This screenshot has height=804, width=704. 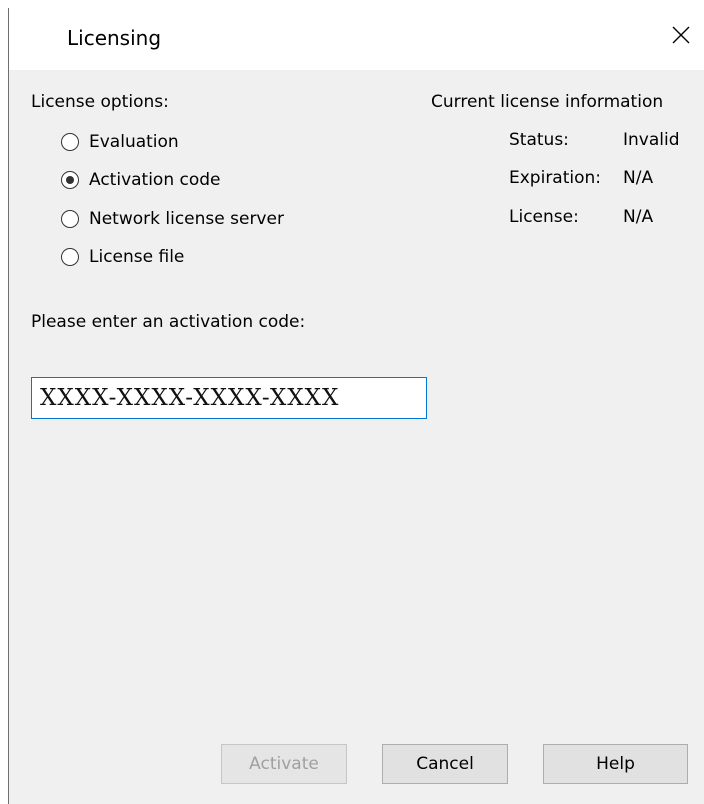 I want to click on status-label: Status:, so click(x=539, y=140).